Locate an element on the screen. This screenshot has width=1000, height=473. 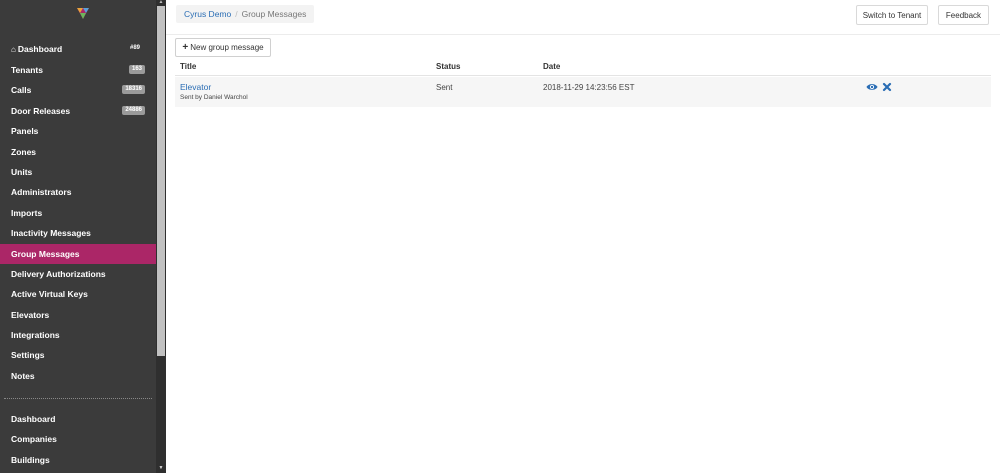
scroll-up-arrow-icon: ▲ is located at coordinates (161, 2).